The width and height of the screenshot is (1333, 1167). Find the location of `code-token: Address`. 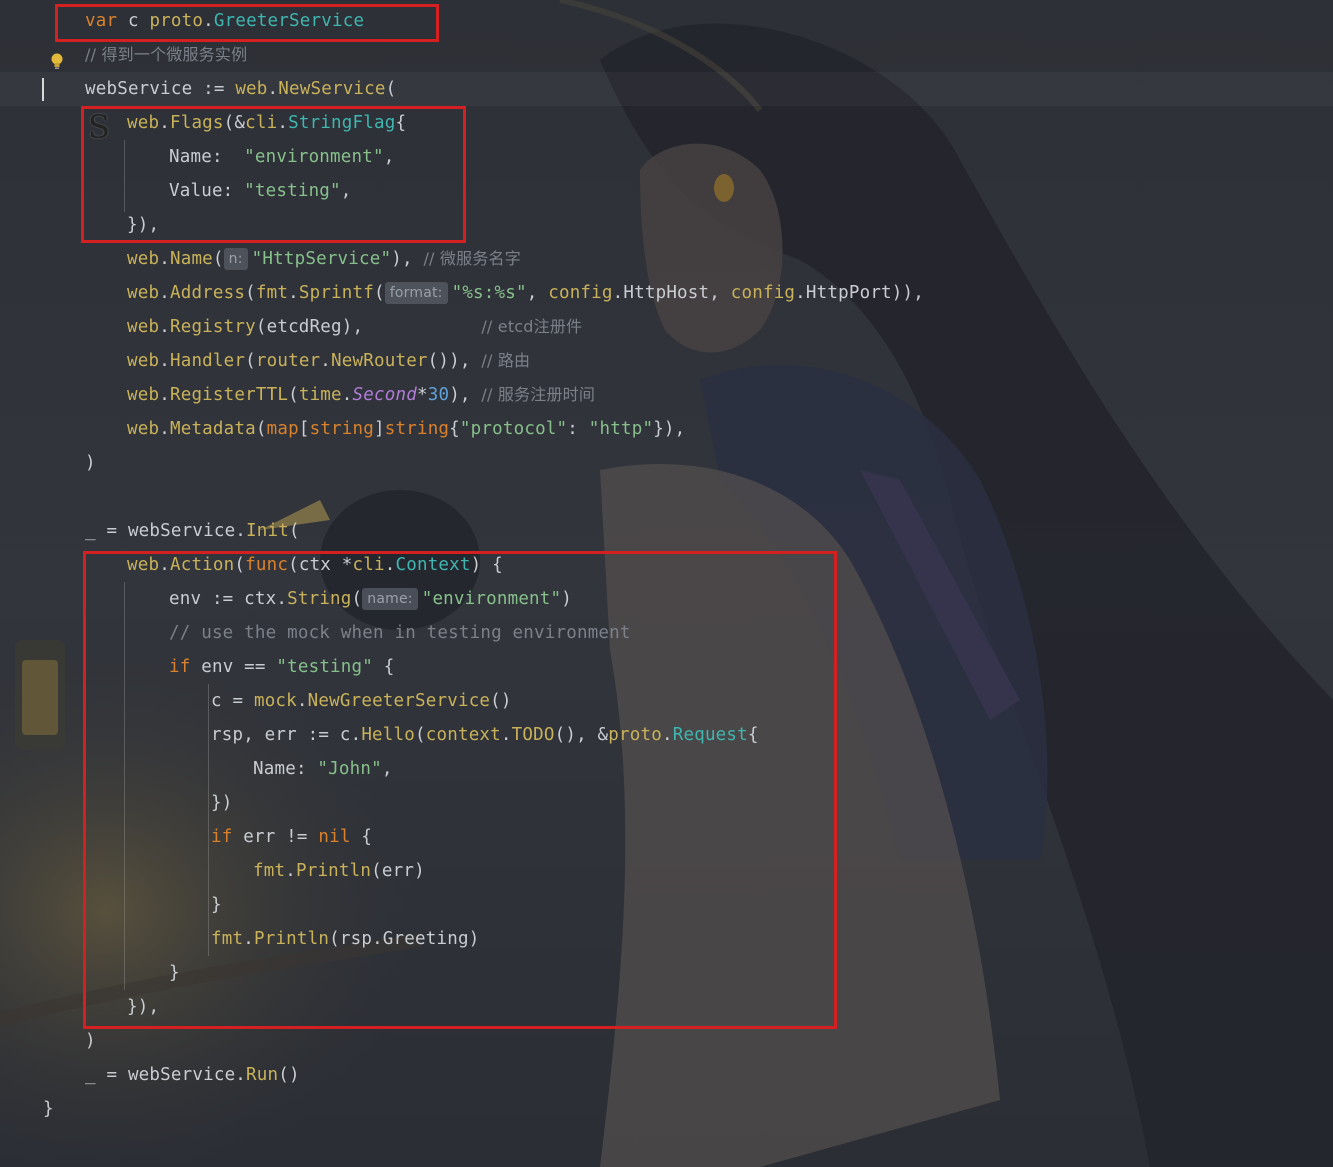

code-token: Address is located at coordinates (207, 293).